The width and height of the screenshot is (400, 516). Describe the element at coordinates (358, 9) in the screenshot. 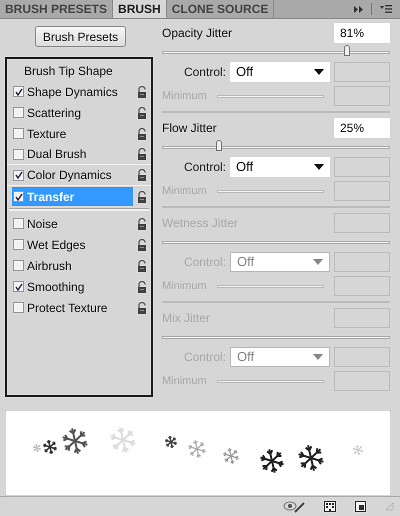

I see `collapse-icon` at that location.